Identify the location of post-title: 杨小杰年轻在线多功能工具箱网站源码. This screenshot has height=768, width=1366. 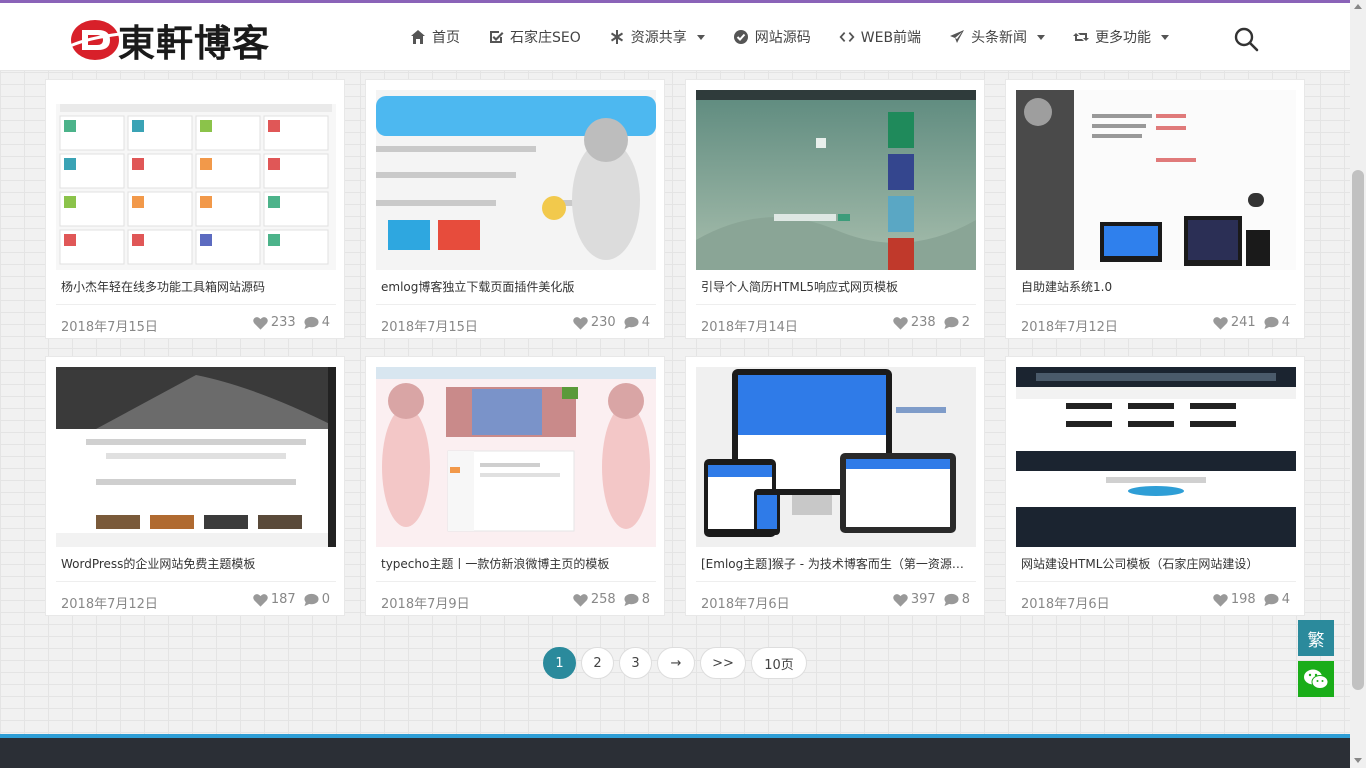
(196, 286).